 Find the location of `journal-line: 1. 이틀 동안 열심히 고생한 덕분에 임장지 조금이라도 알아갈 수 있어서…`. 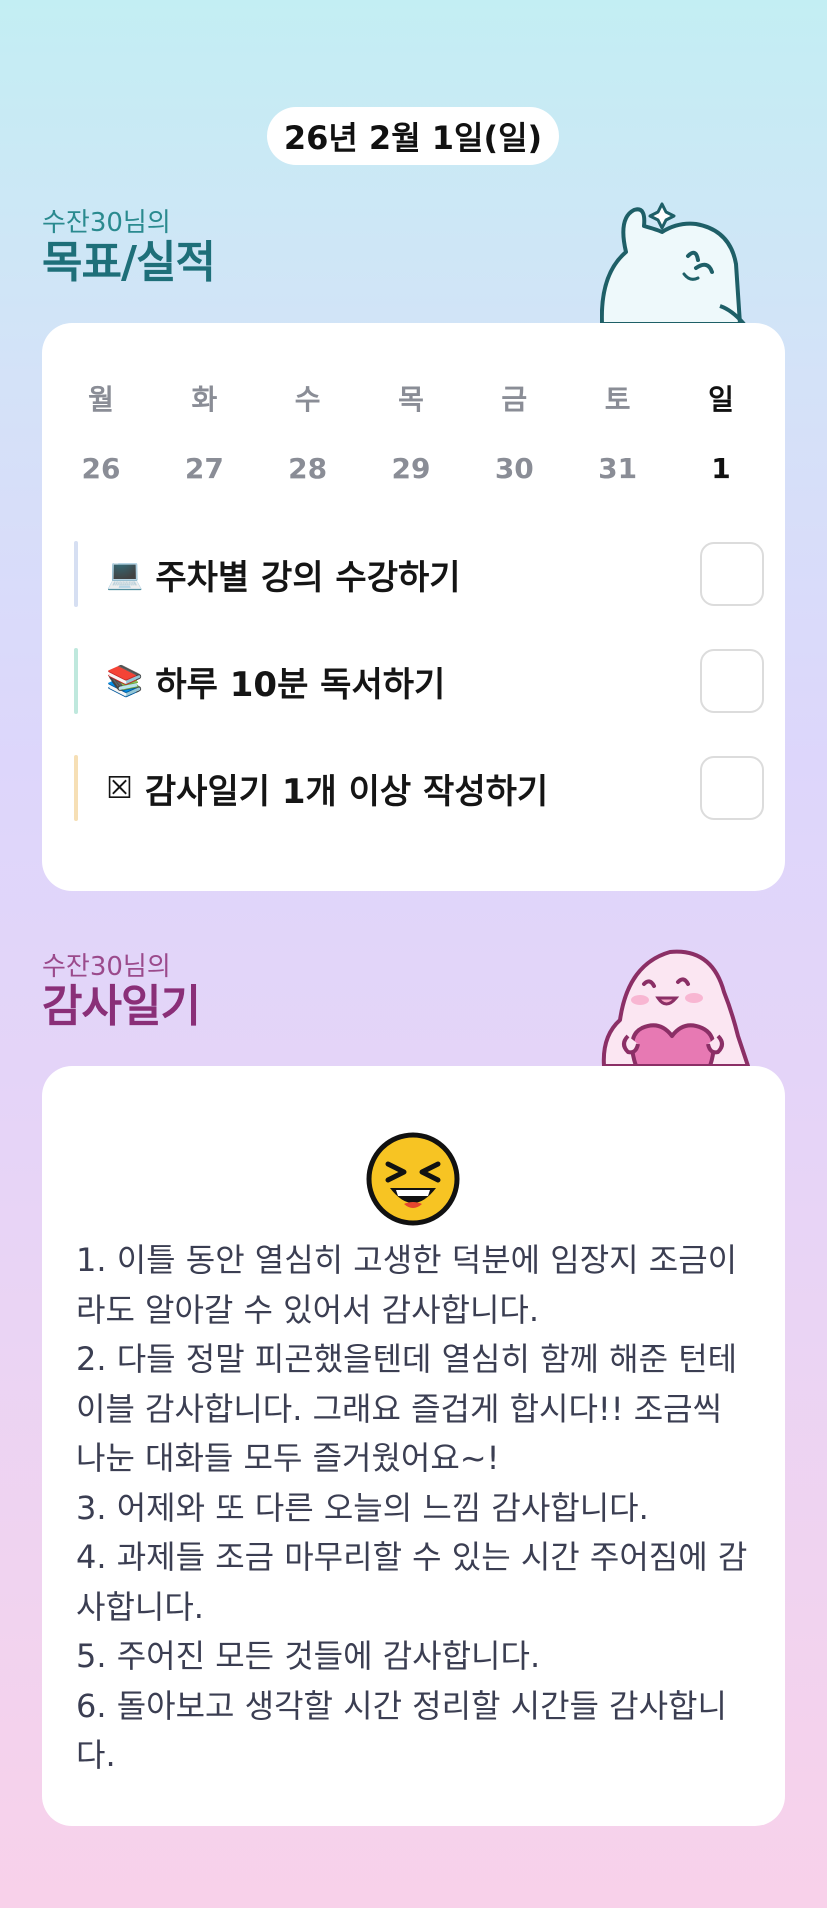

journal-line: 1. 이틀 동안 열심히 고생한 덕분에 임장지 조금이라도 알아갈 수 있어서… is located at coordinates (407, 1285).